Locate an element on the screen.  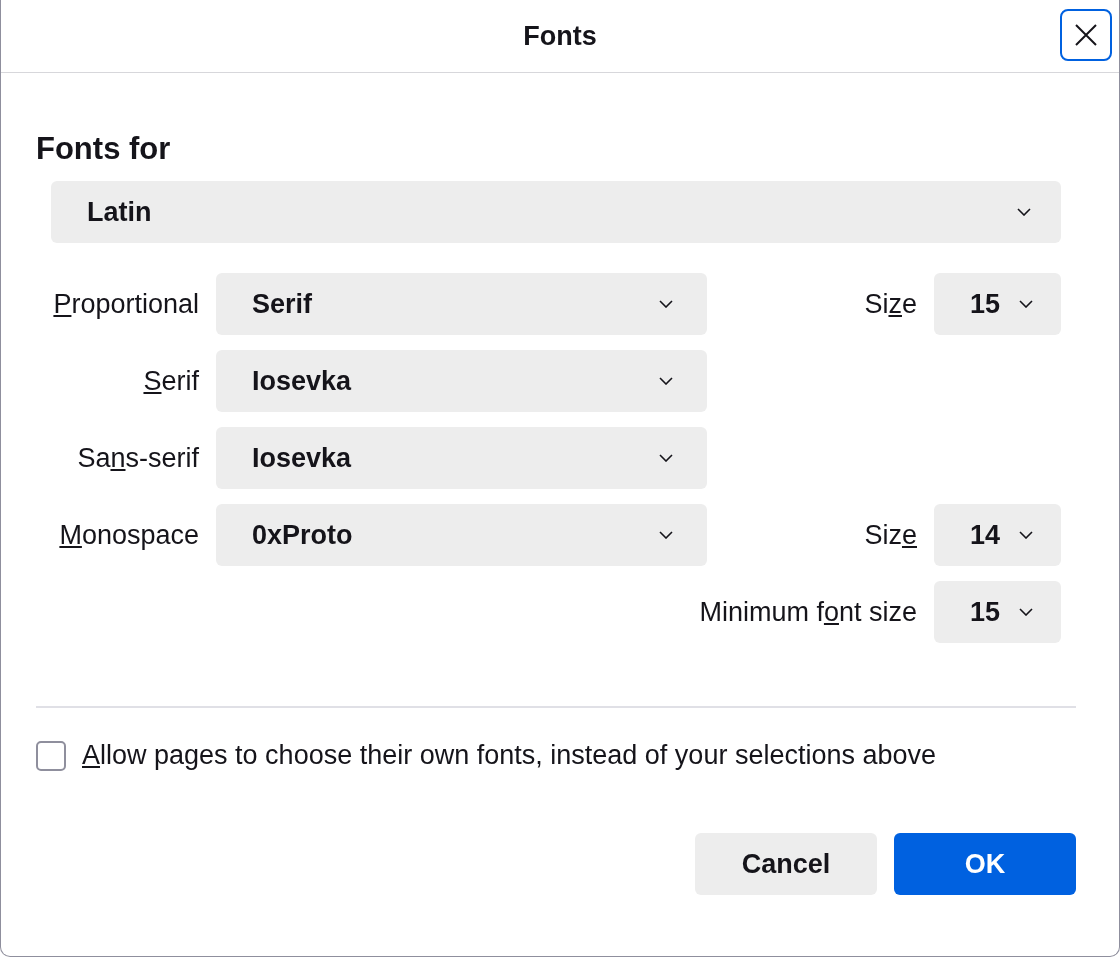
field-label: Serif is located at coordinates (170, 381).